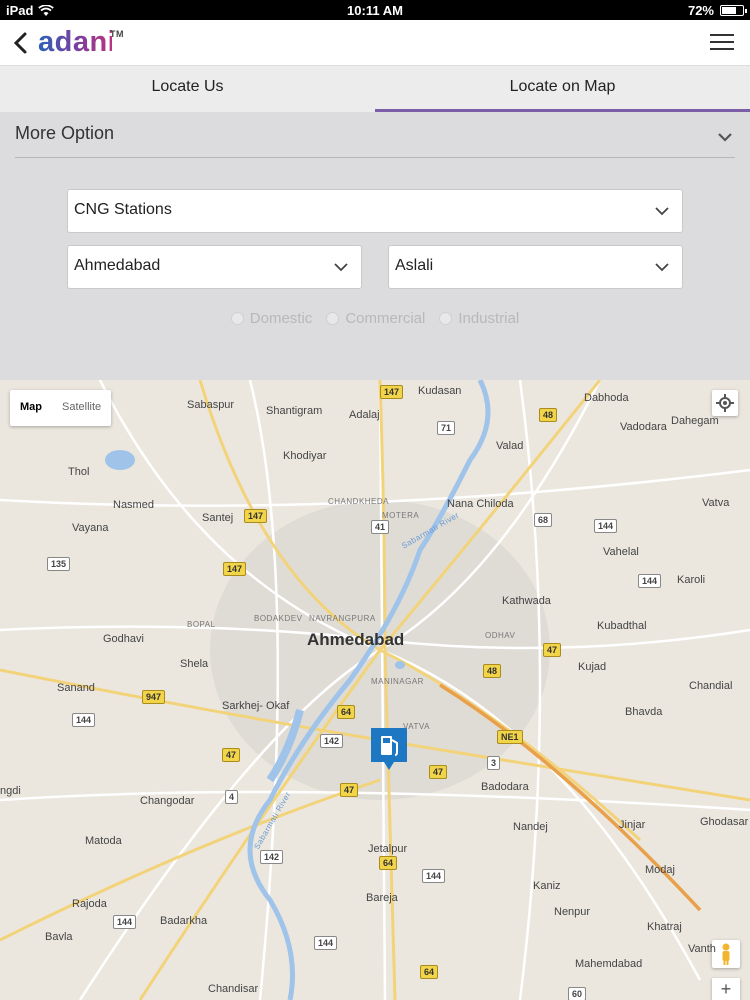 The width and height of the screenshot is (750, 1000). Describe the element at coordinates (342, 618) in the screenshot. I see `area-label: NAVRANGPURA` at that location.